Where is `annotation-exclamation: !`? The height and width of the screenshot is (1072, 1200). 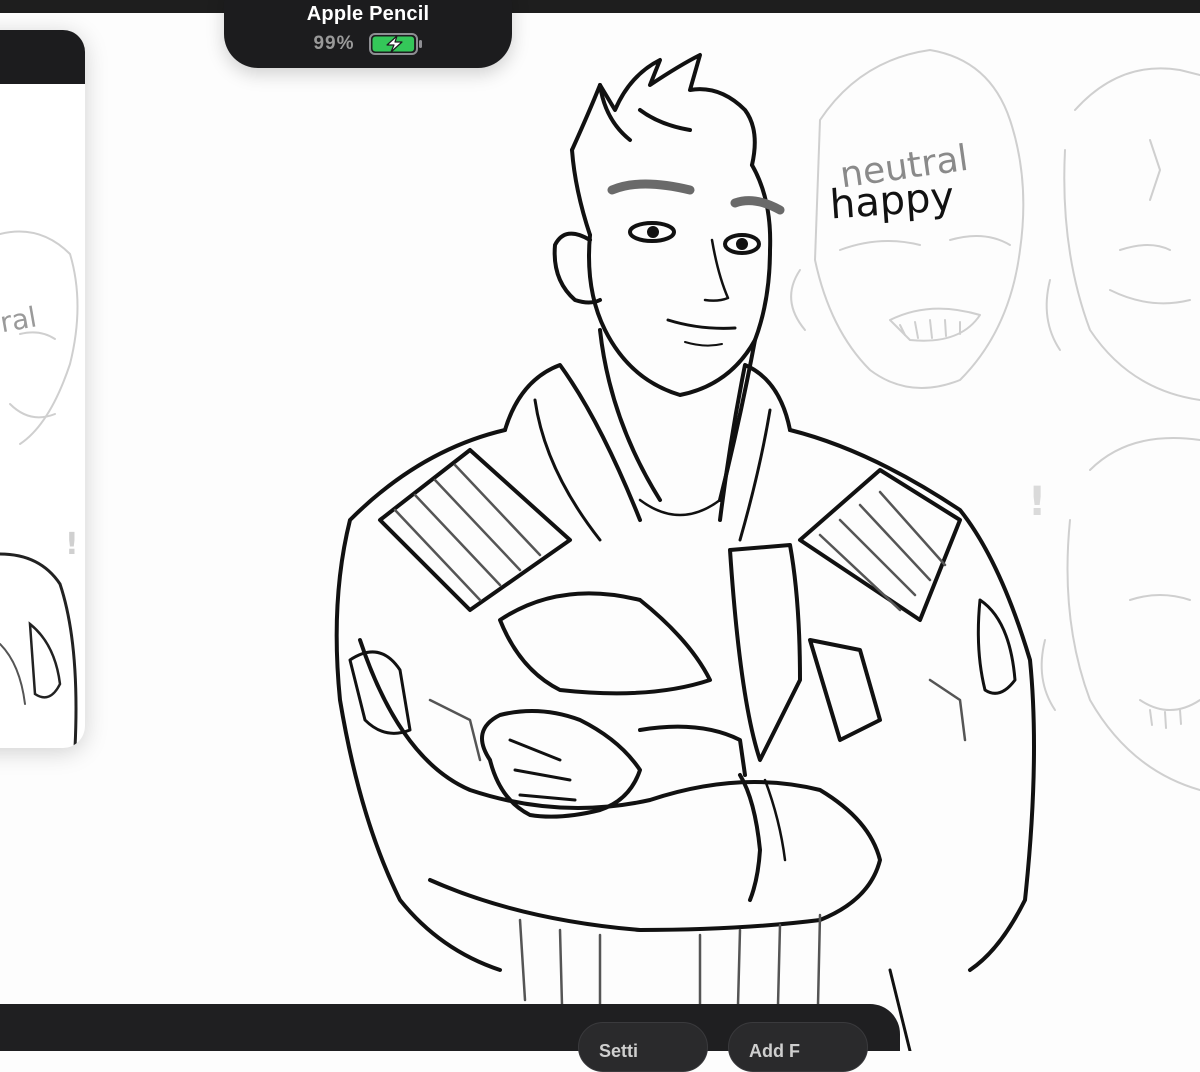 annotation-exclamation: ! is located at coordinates (1037, 502).